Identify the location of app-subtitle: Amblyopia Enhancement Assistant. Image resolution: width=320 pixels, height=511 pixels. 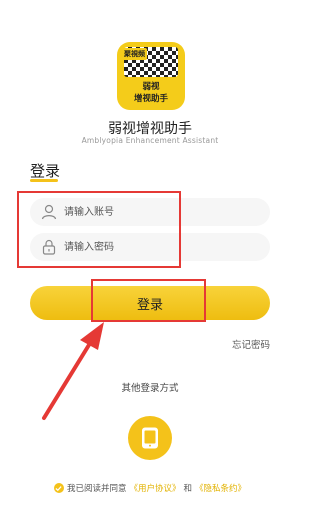
(150, 140).